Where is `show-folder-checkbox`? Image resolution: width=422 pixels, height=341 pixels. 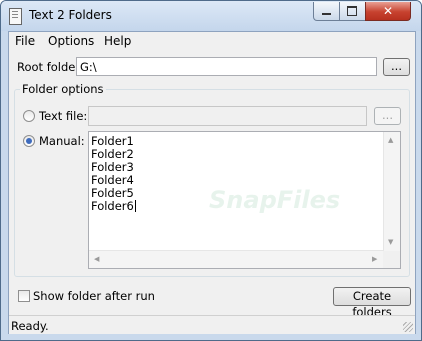
show-folder-checkbox is located at coordinates (24, 296).